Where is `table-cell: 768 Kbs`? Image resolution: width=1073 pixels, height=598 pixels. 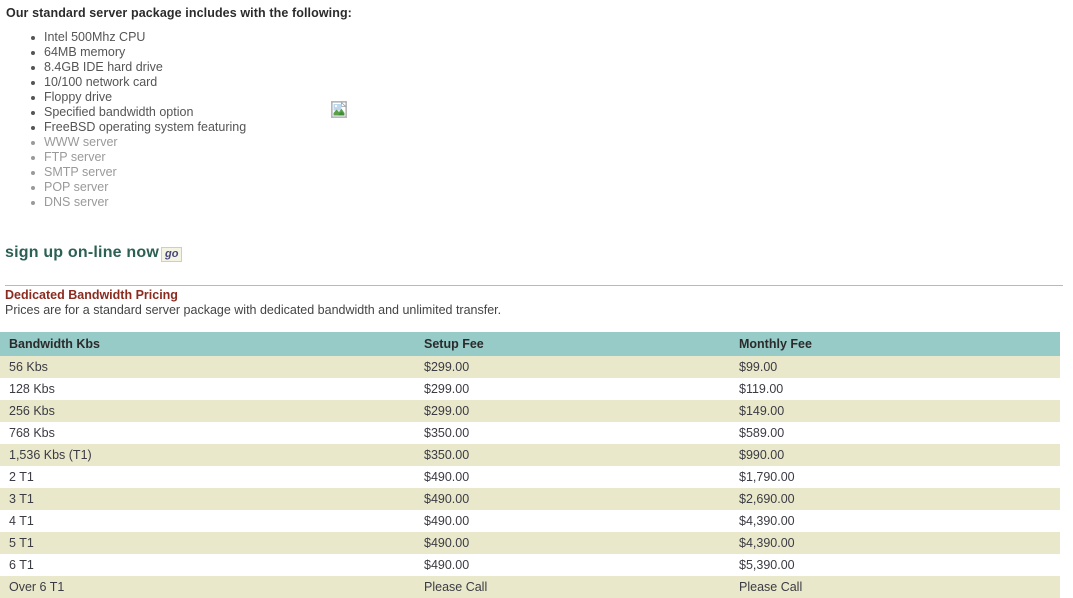
table-cell: 768 Kbs is located at coordinates (207, 433).